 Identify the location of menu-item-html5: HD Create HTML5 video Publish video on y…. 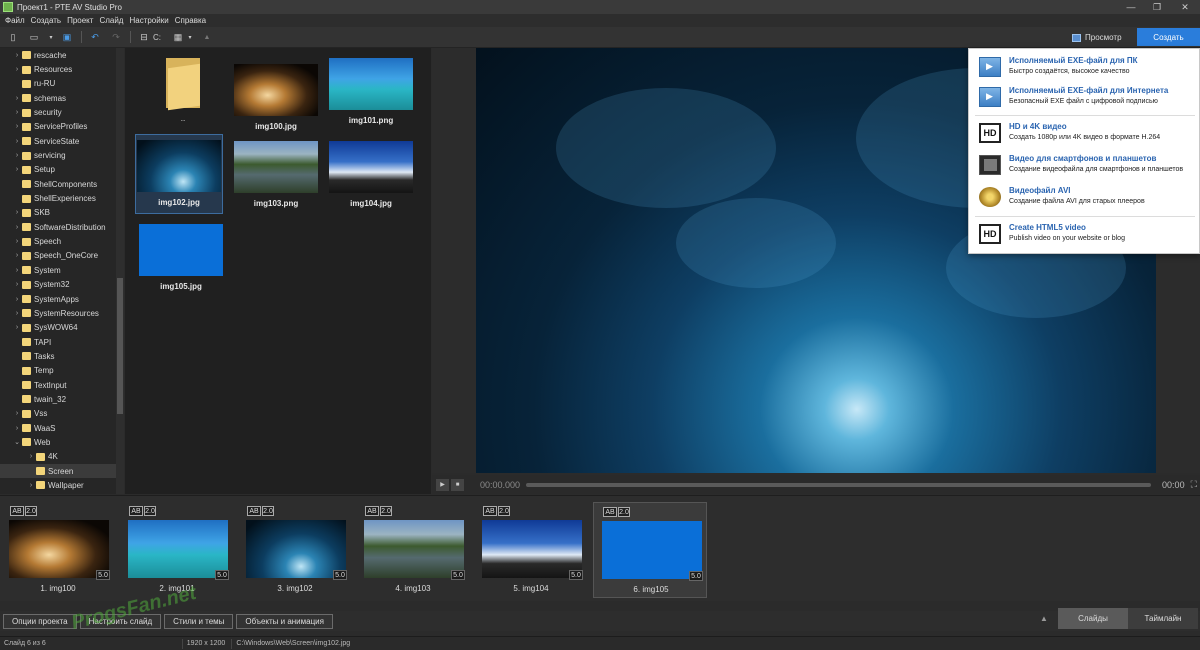
(1084, 235).